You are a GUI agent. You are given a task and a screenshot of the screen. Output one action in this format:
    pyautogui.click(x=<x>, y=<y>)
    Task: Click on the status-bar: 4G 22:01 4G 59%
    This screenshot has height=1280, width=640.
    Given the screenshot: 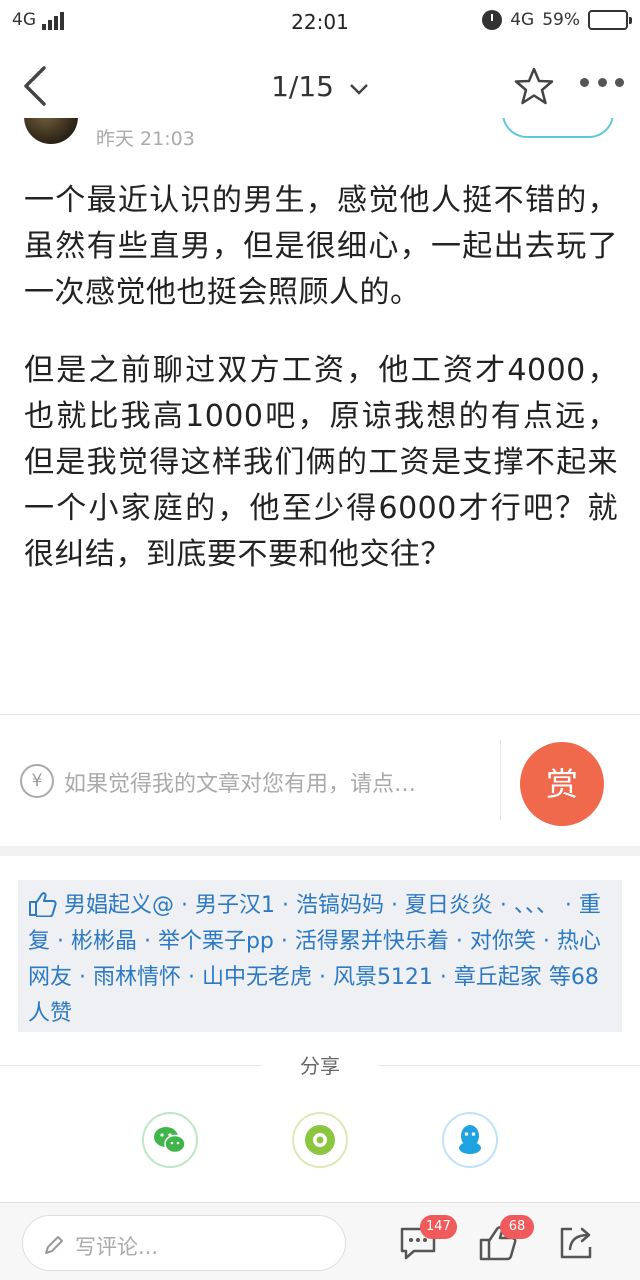 What is the action you would take?
    pyautogui.click(x=320, y=22)
    